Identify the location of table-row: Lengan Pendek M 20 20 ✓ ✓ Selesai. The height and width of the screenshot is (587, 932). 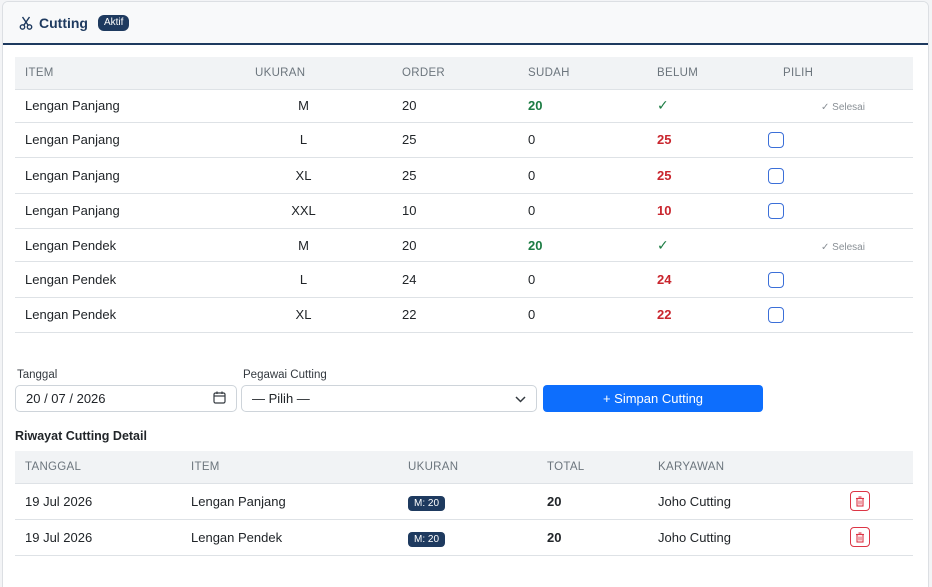
(464, 245).